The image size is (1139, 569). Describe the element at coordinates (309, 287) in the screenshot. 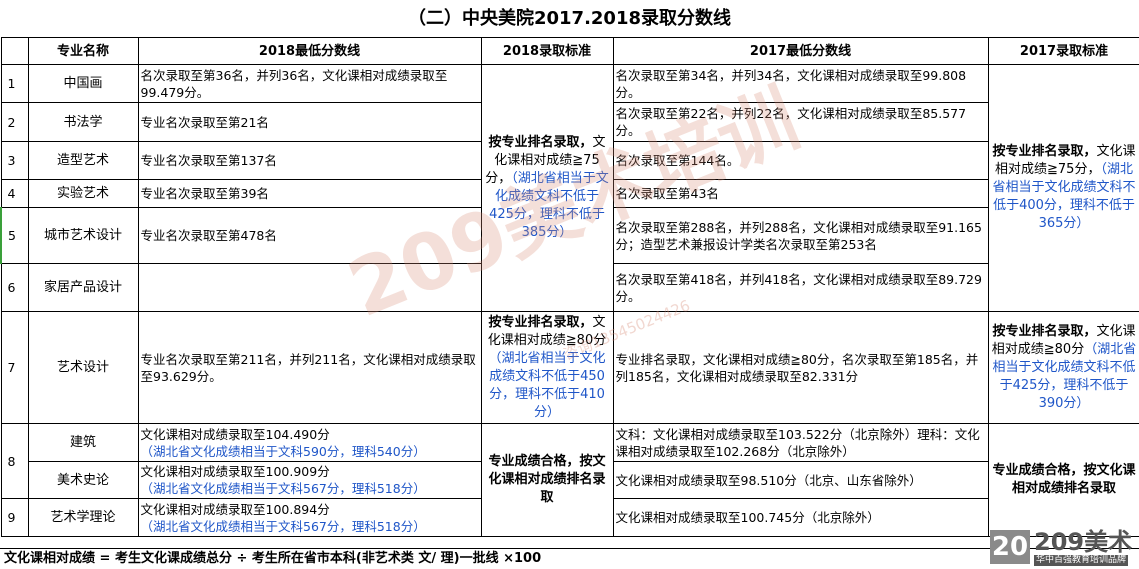

I see `score-2018` at that location.